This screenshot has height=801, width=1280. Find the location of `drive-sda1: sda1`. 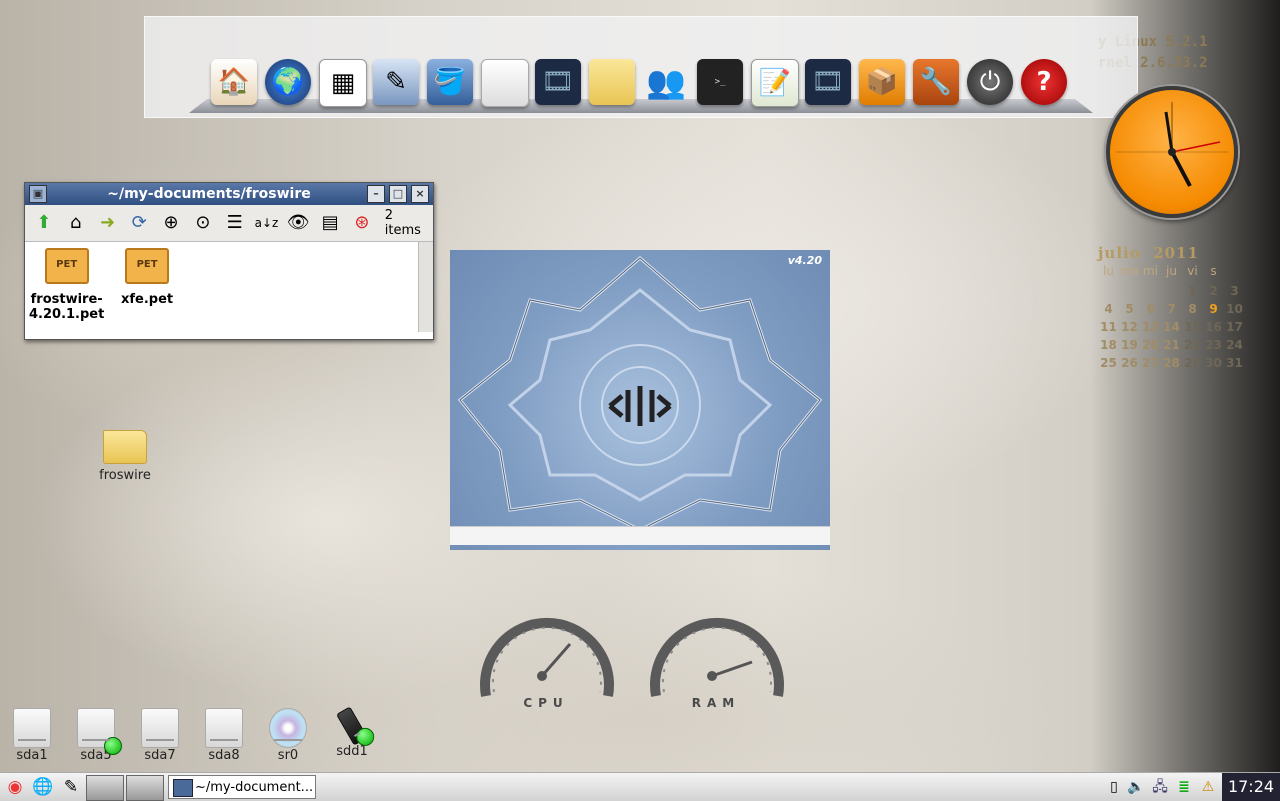

drive-sda1: sda1 is located at coordinates (32, 735).